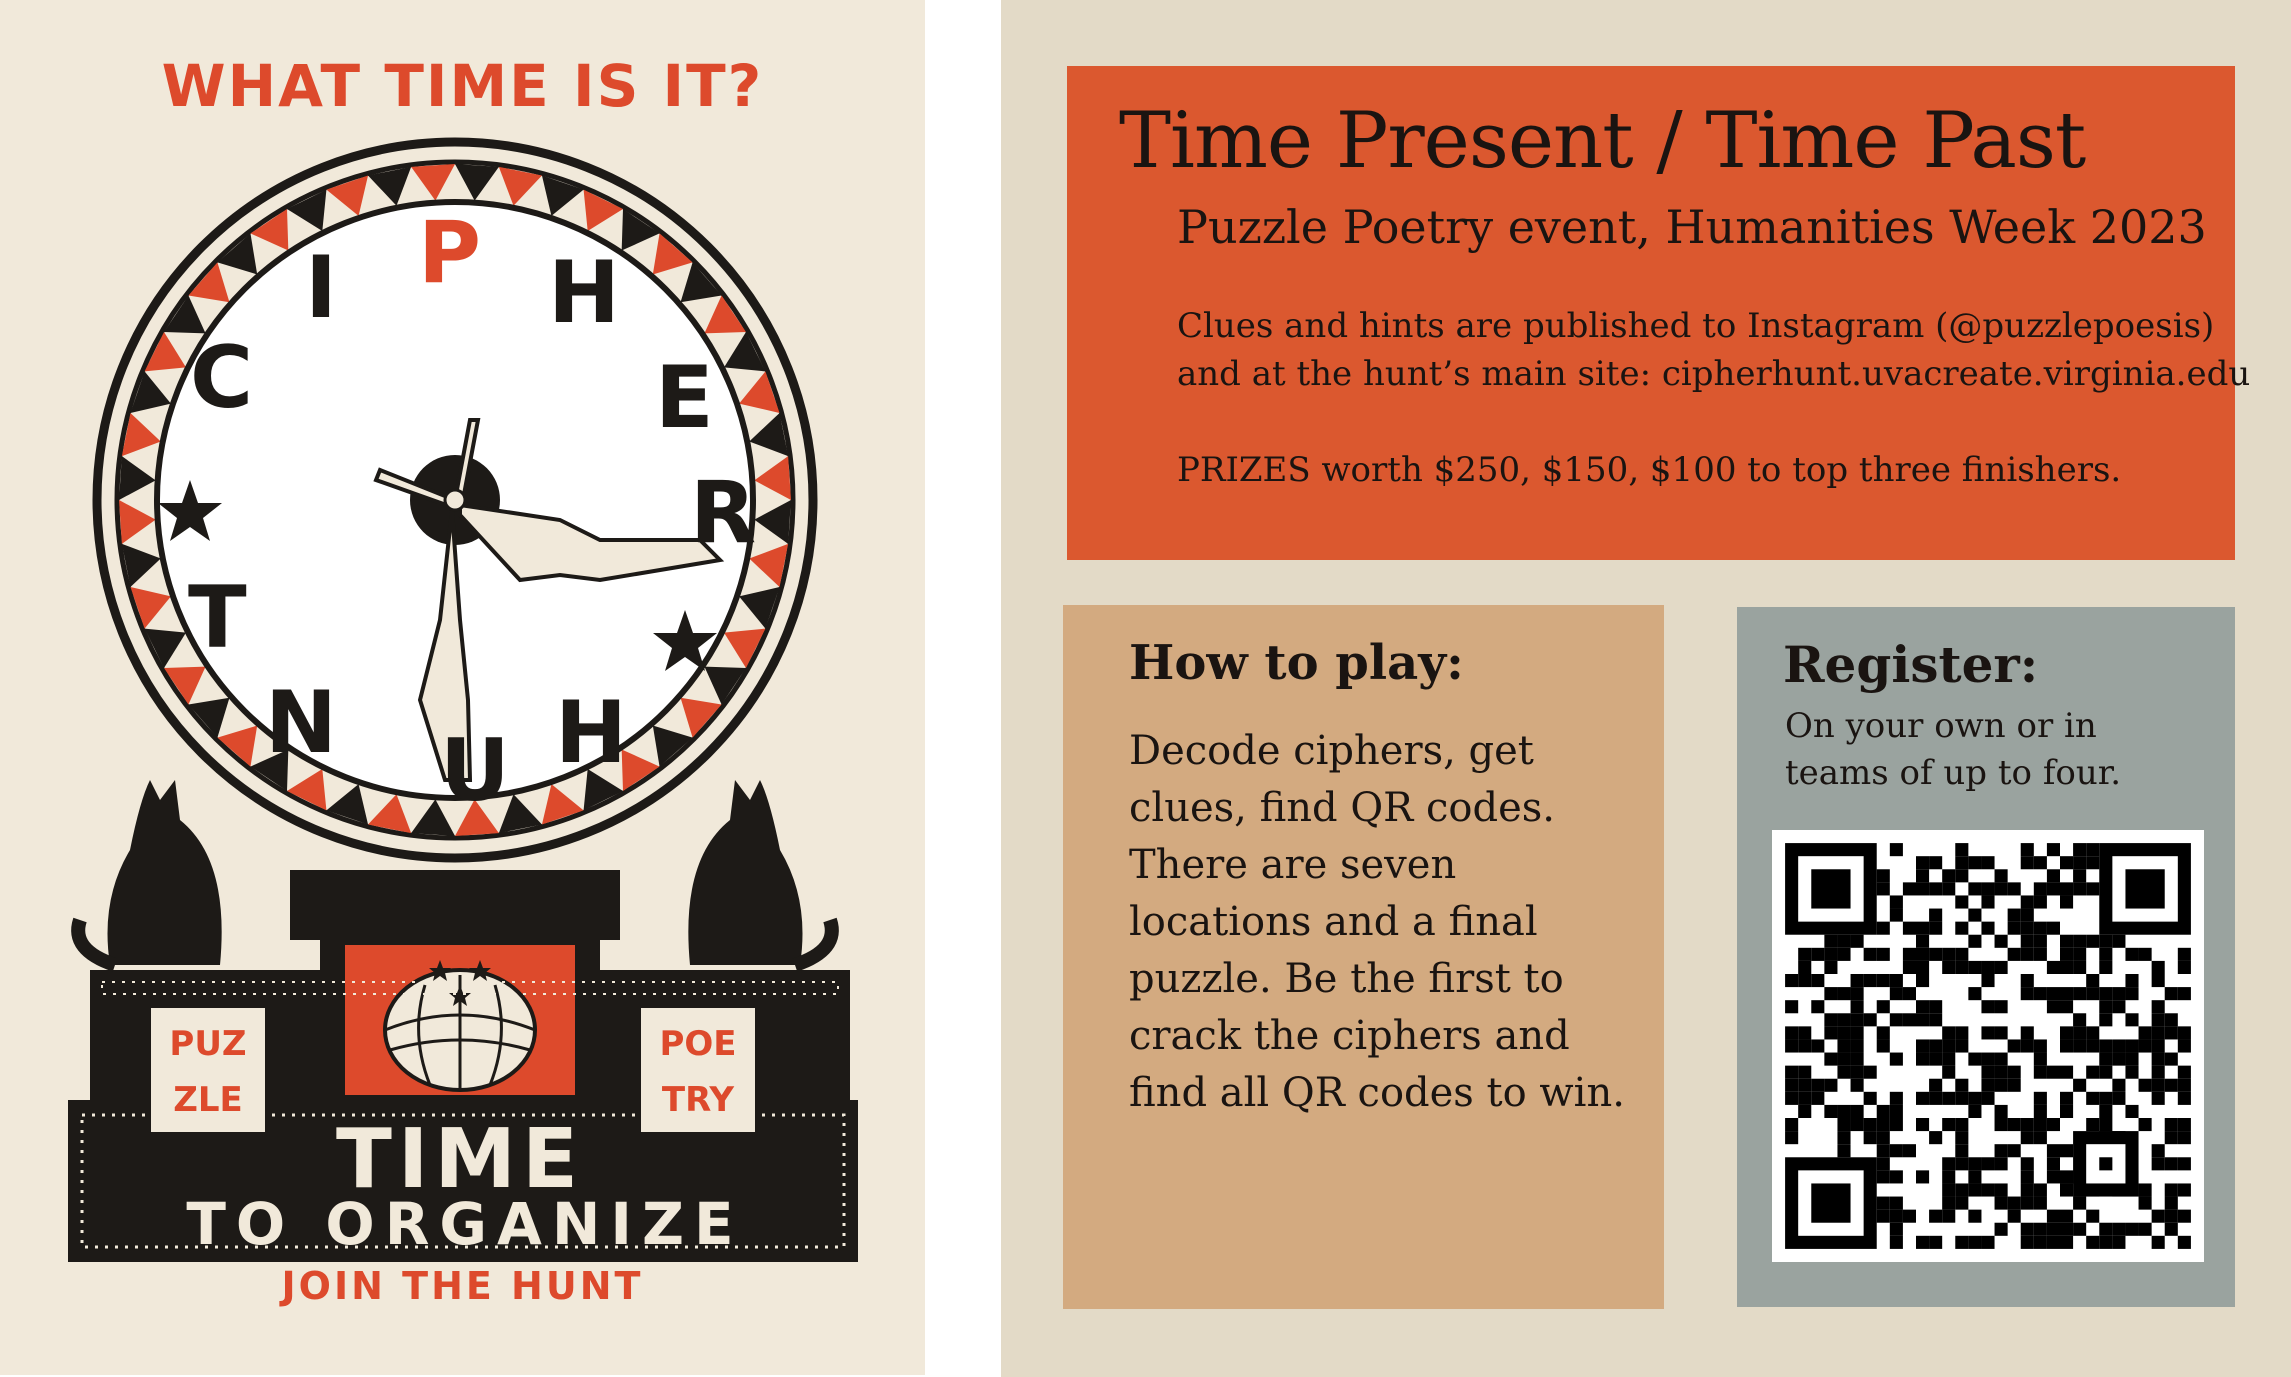  I want to click on puzzle-panel: PUZ ZLE, so click(208, 1070).